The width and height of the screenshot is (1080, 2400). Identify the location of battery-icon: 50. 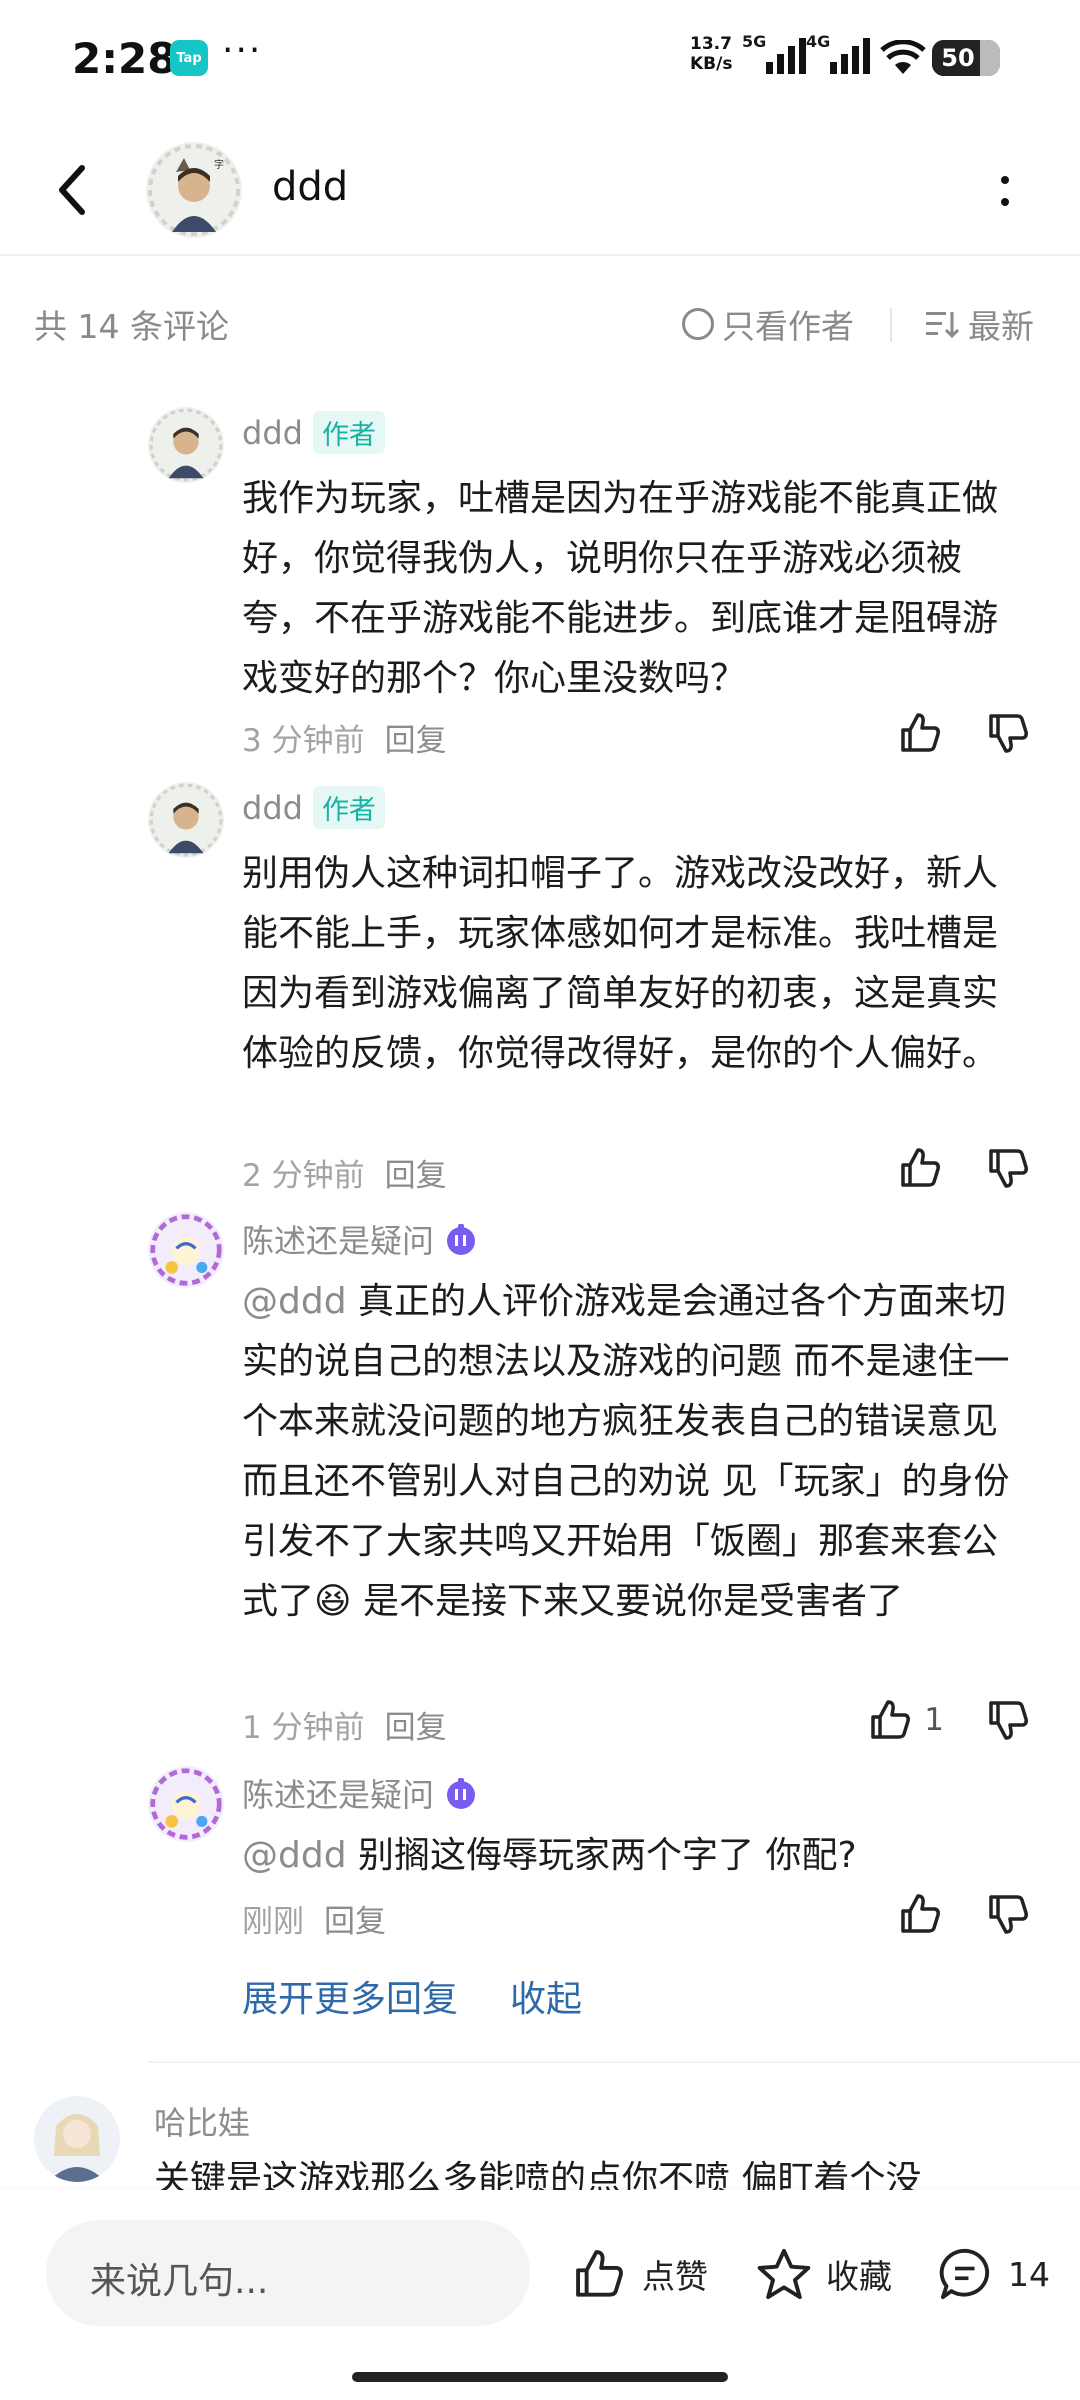
(966, 58).